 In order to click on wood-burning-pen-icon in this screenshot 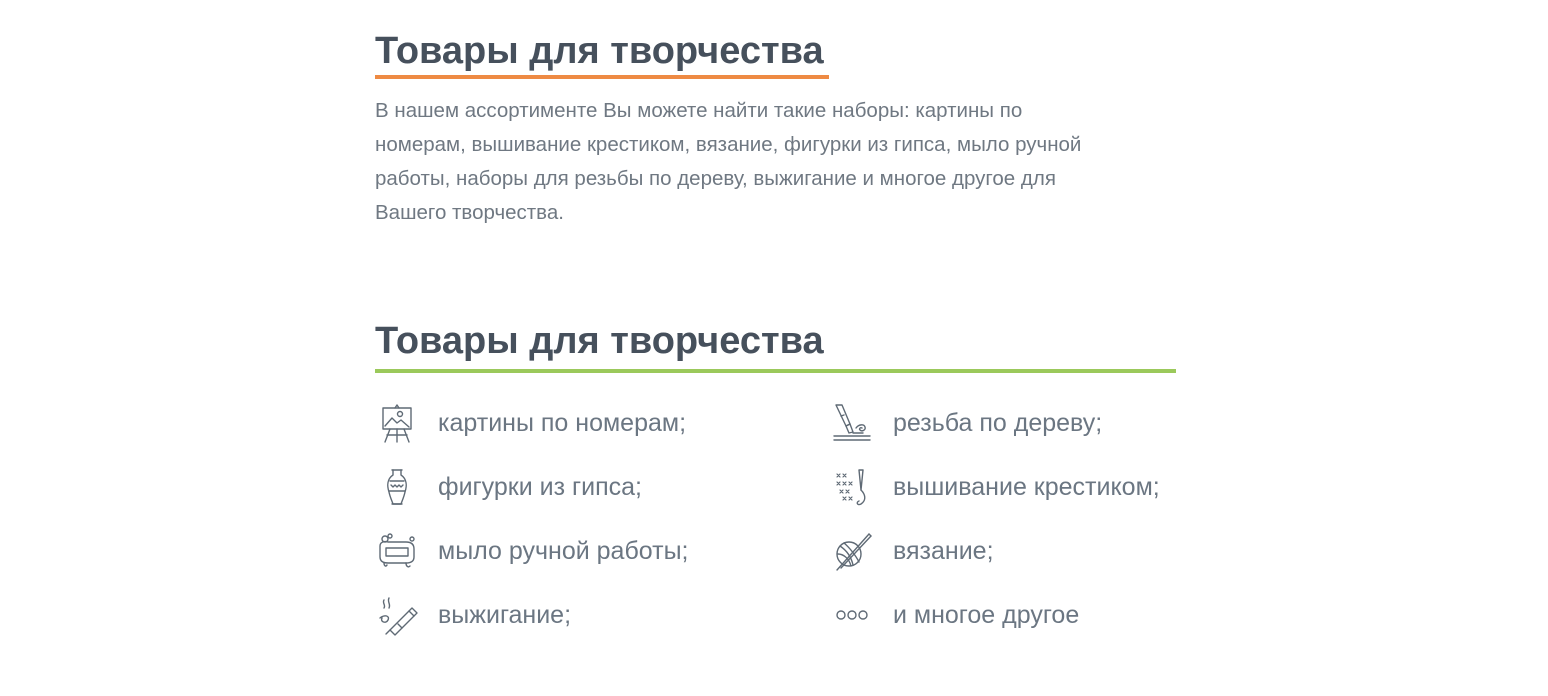, I will do `click(397, 615)`.